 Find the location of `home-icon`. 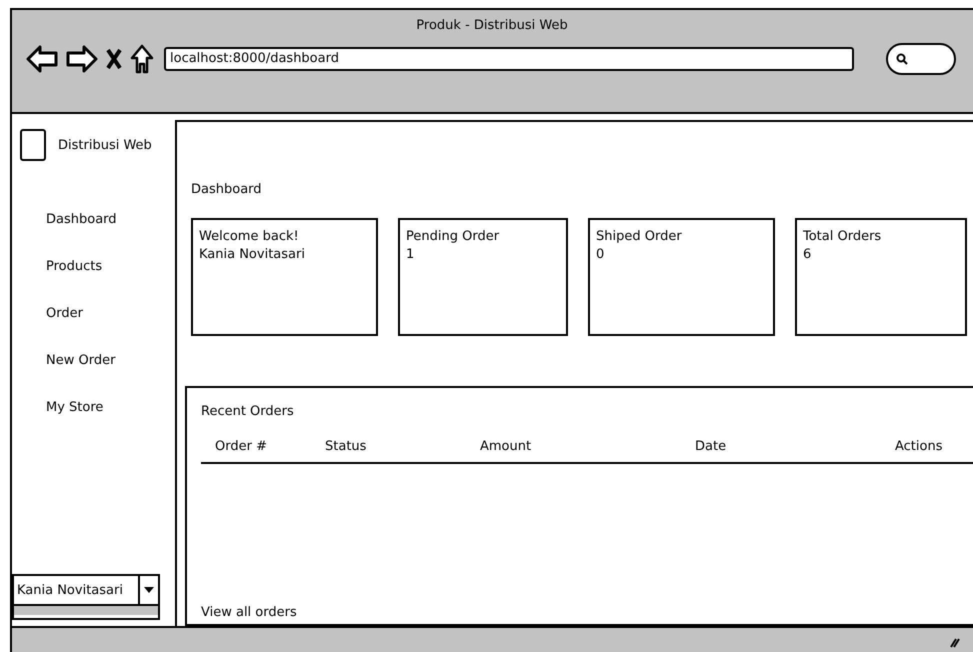

home-icon is located at coordinates (142, 59).